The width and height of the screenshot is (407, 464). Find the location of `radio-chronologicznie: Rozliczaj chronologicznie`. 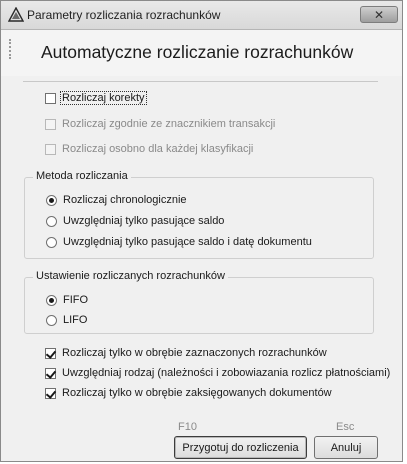

radio-chronologicznie: Rozliczaj chronologicznie is located at coordinates (116, 200).